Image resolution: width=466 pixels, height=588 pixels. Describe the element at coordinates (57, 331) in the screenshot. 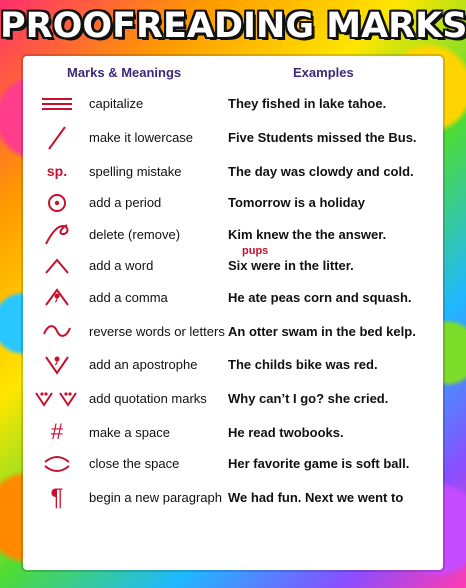

I see `reverse-mark-icon` at that location.